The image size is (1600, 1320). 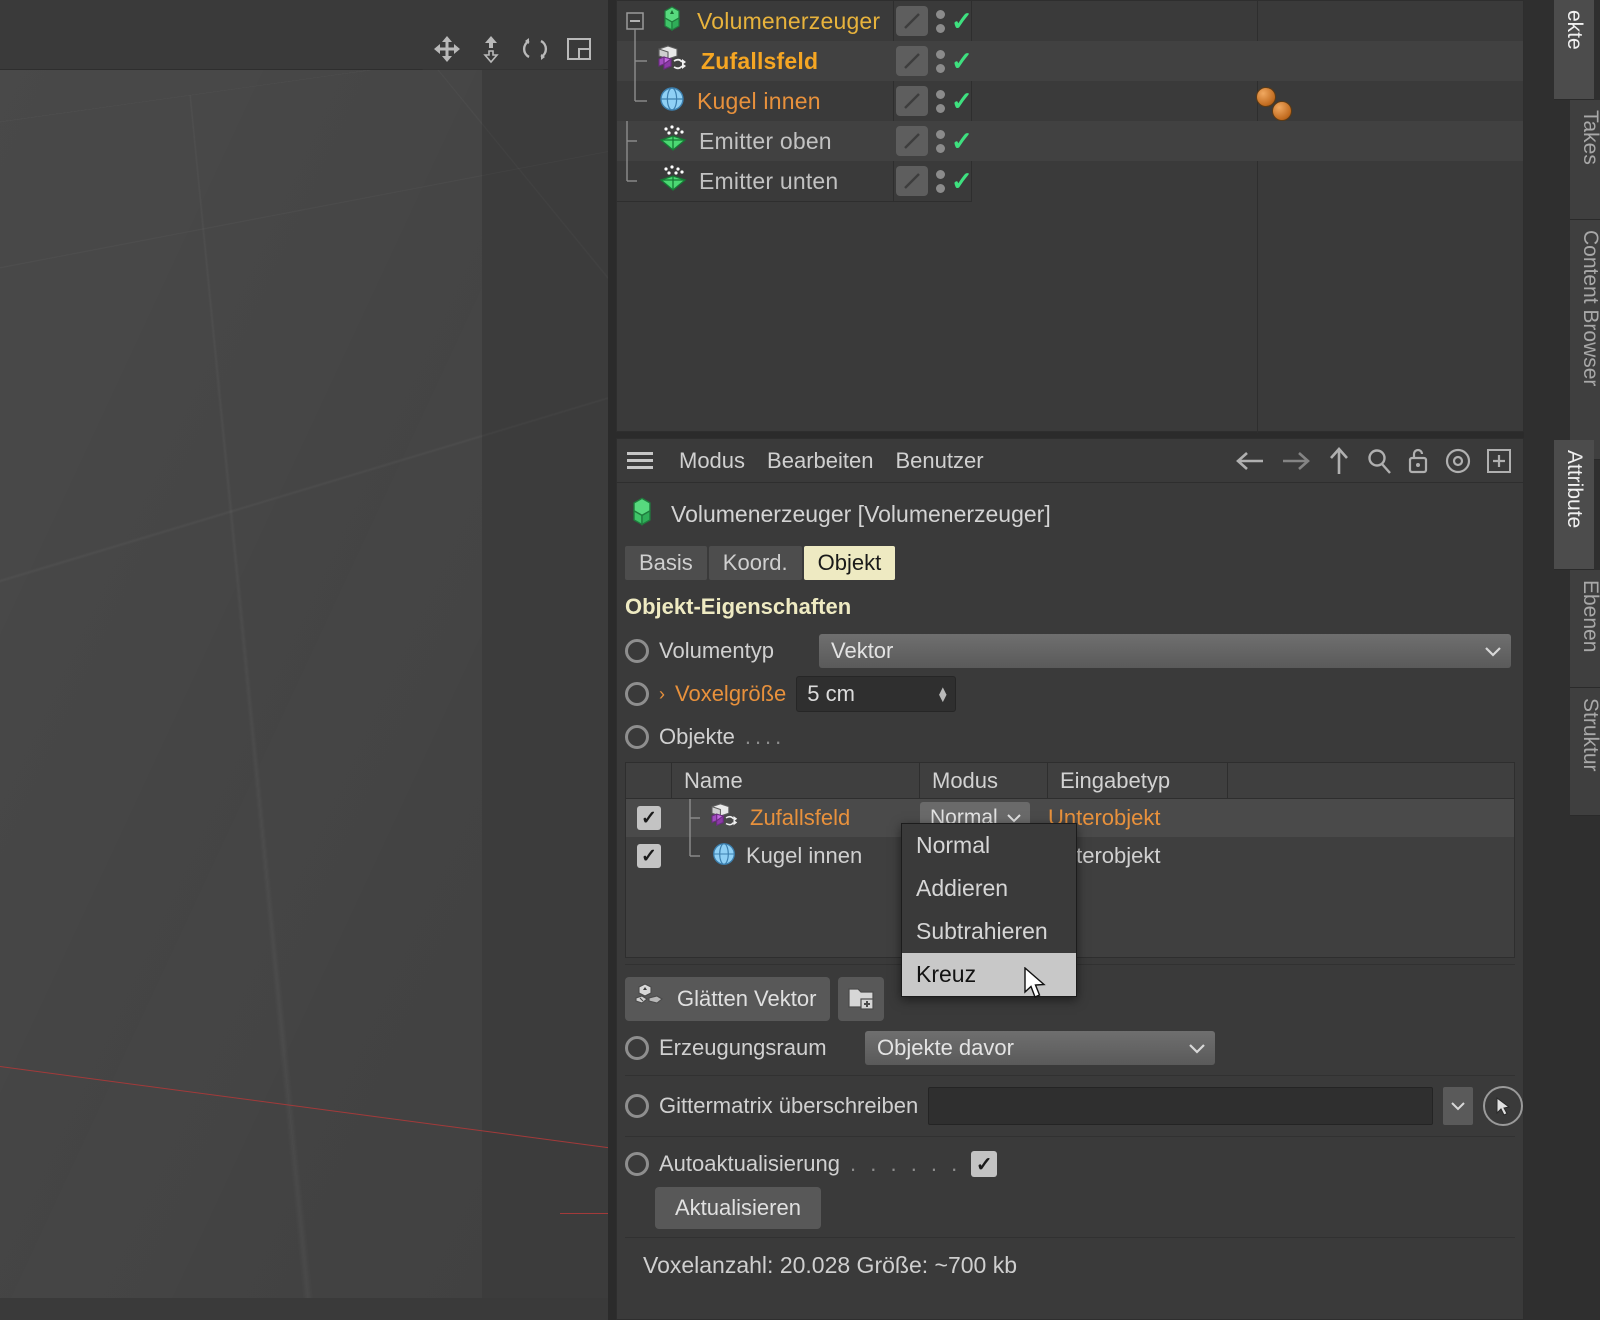 I want to click on animate-dot-autoaktualisierung, so click(x=637, y=1164).